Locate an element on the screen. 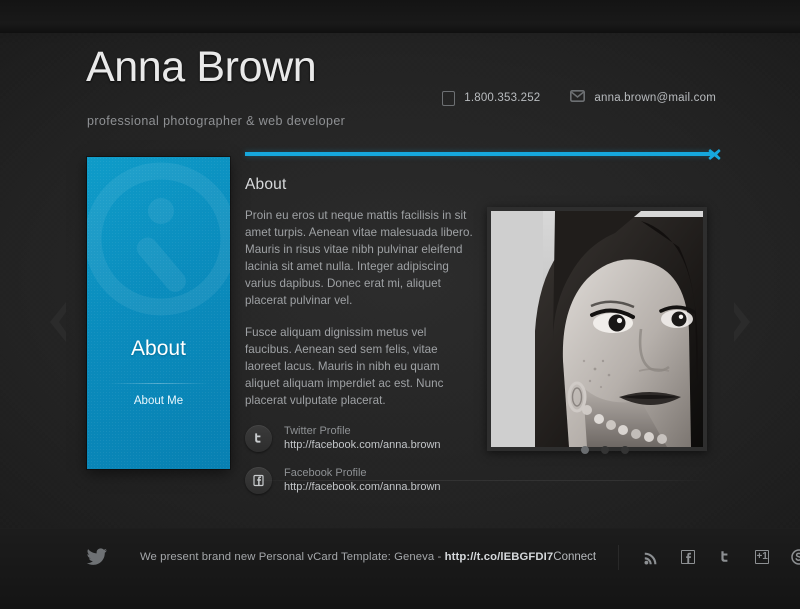  page-title: Anna Brown is located at coordinates (201, 67).